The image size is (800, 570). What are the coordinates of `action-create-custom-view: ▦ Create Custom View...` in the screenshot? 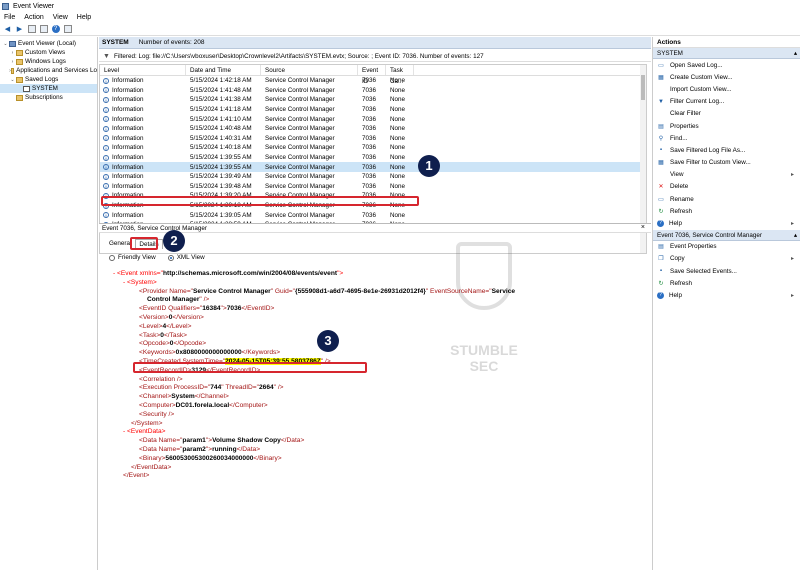 It's located at (726, 77).